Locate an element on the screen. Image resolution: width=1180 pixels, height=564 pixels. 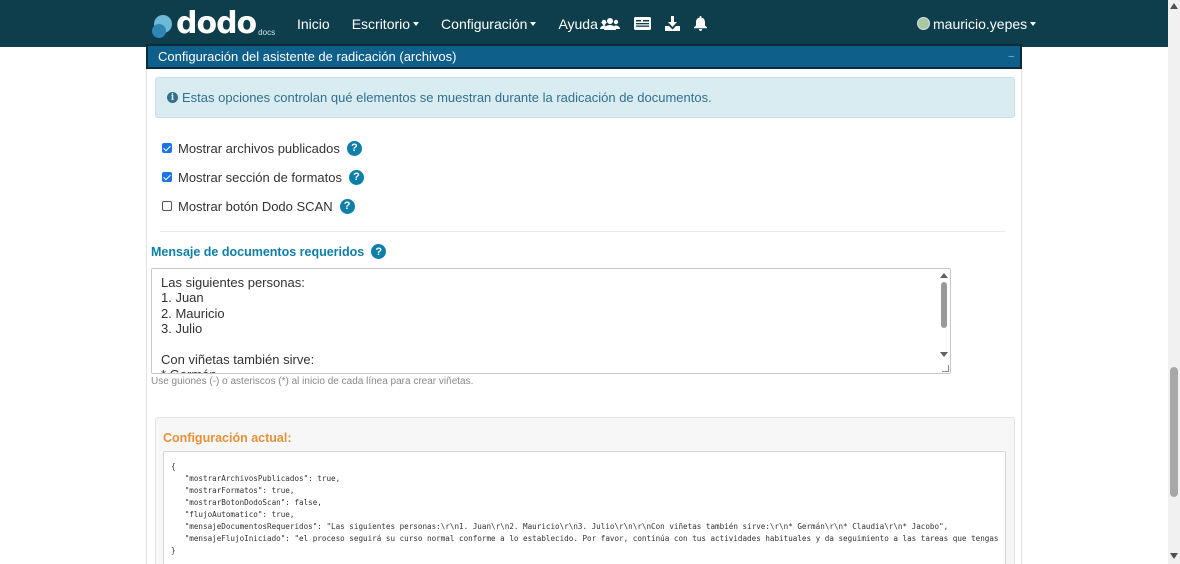
required-docs-label: Mensaje de documentos requeridos ? is located at coordinates (269, 251).